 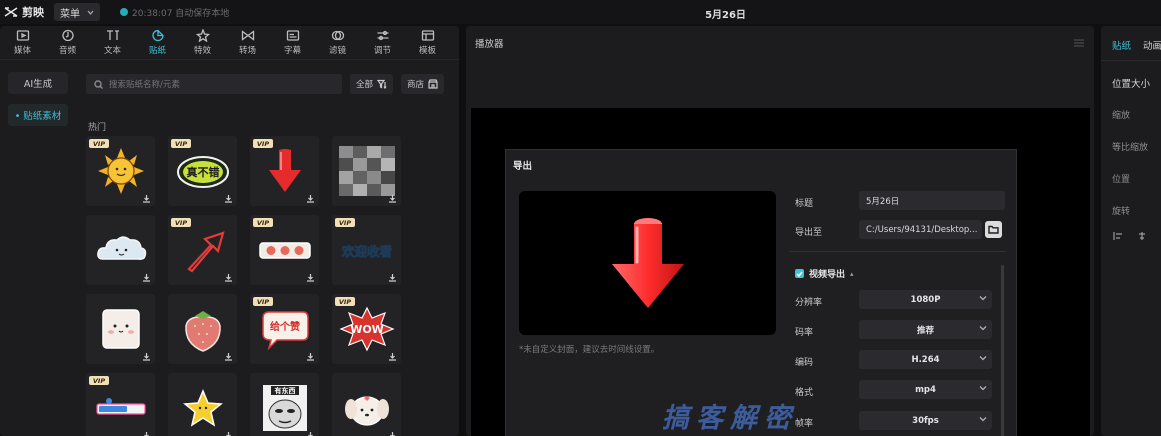 I want to click on store-button: 商店, so click(x=423, y=84).